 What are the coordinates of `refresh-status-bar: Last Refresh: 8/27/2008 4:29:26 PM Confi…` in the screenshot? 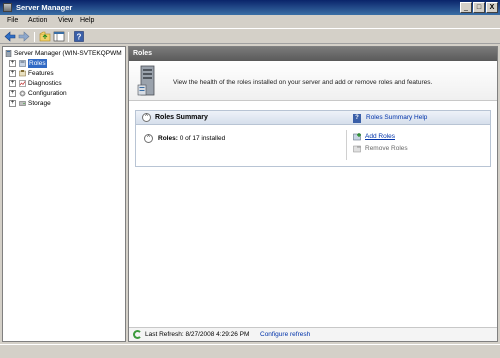 It's located at (313, 334).